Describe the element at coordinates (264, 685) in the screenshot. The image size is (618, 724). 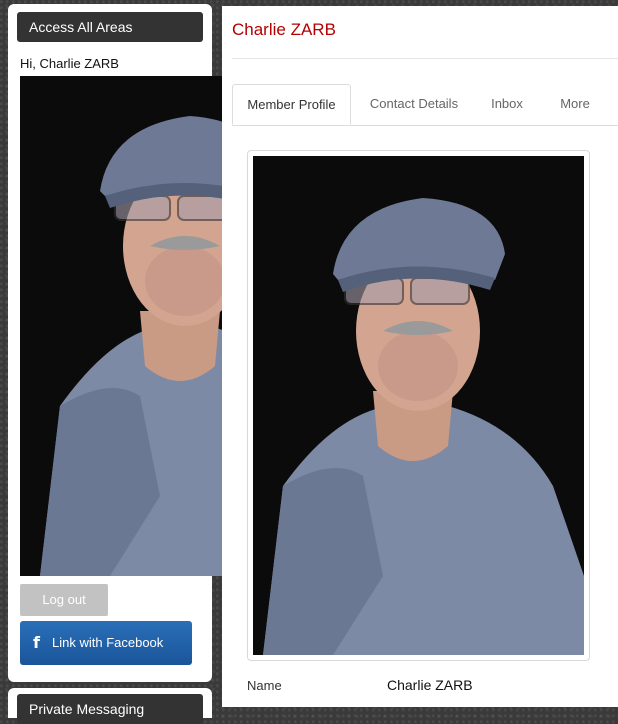
I see `name-field-label: Name` at that location.